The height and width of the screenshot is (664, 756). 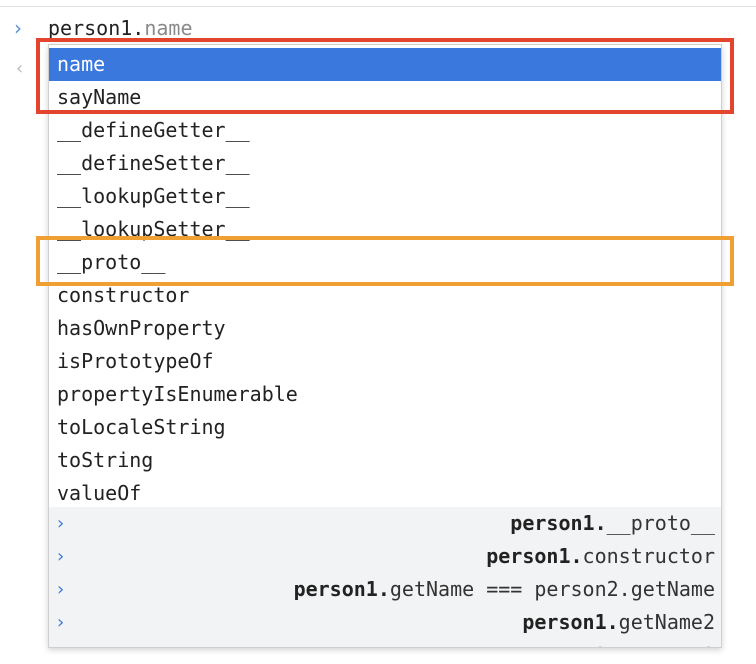 I want to click on history-item: › person1.getName2, so click(x=385, y=622).